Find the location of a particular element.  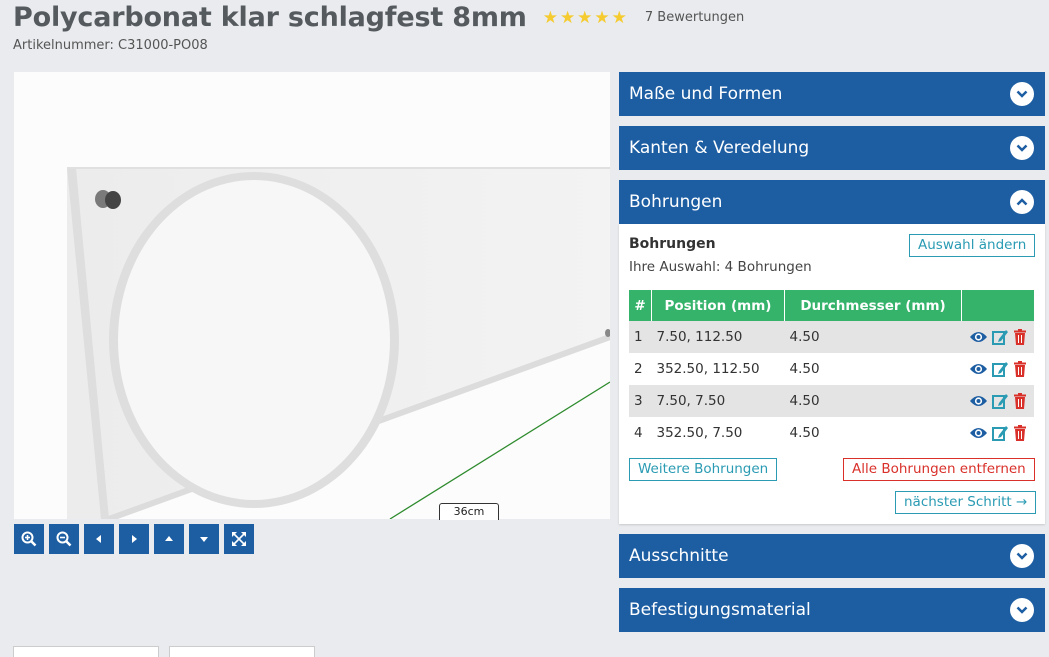

table-row: 2 352.50, 112.50 4.50 is located at coordinates (831, 369).